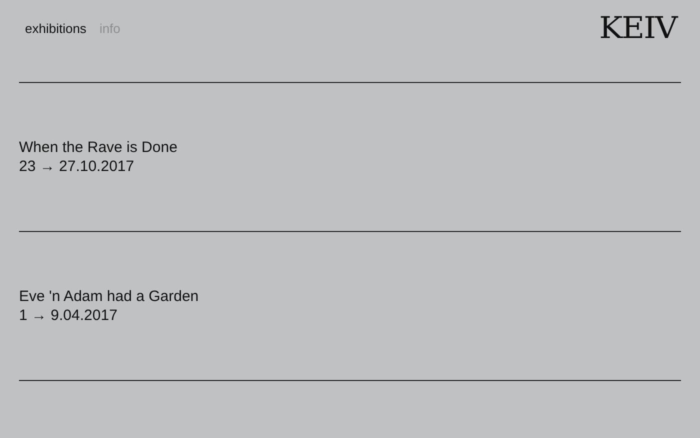 Image resolution: width=700 pixels, height=438 pixels. I want to click on exhibition-title: When the Rave is Done, so click(350, 147).